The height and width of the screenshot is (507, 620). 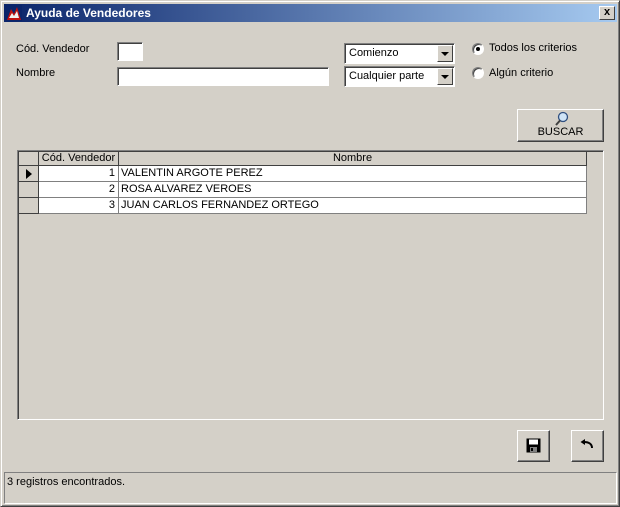 I want to click on grid-corner, so click(x=29, y=159).